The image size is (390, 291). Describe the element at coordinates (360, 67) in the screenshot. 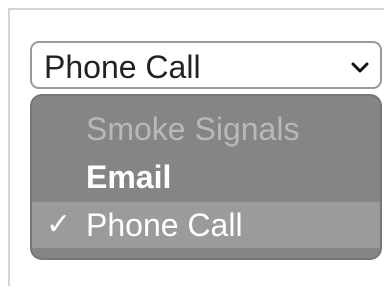

I see `chevron-down-icon` at that location.